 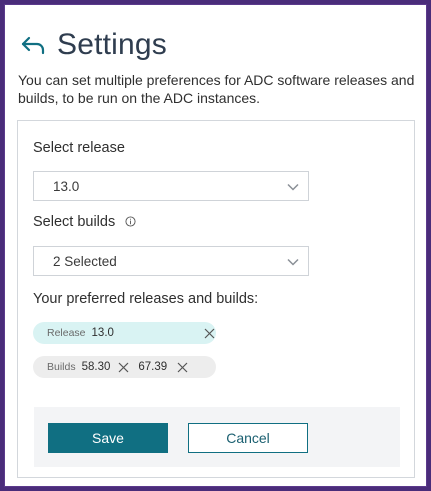 What do you see at coordinates (66, 333) in the screenshot?
I see `release-chip-key: Release` at bounding box center [66, 333].